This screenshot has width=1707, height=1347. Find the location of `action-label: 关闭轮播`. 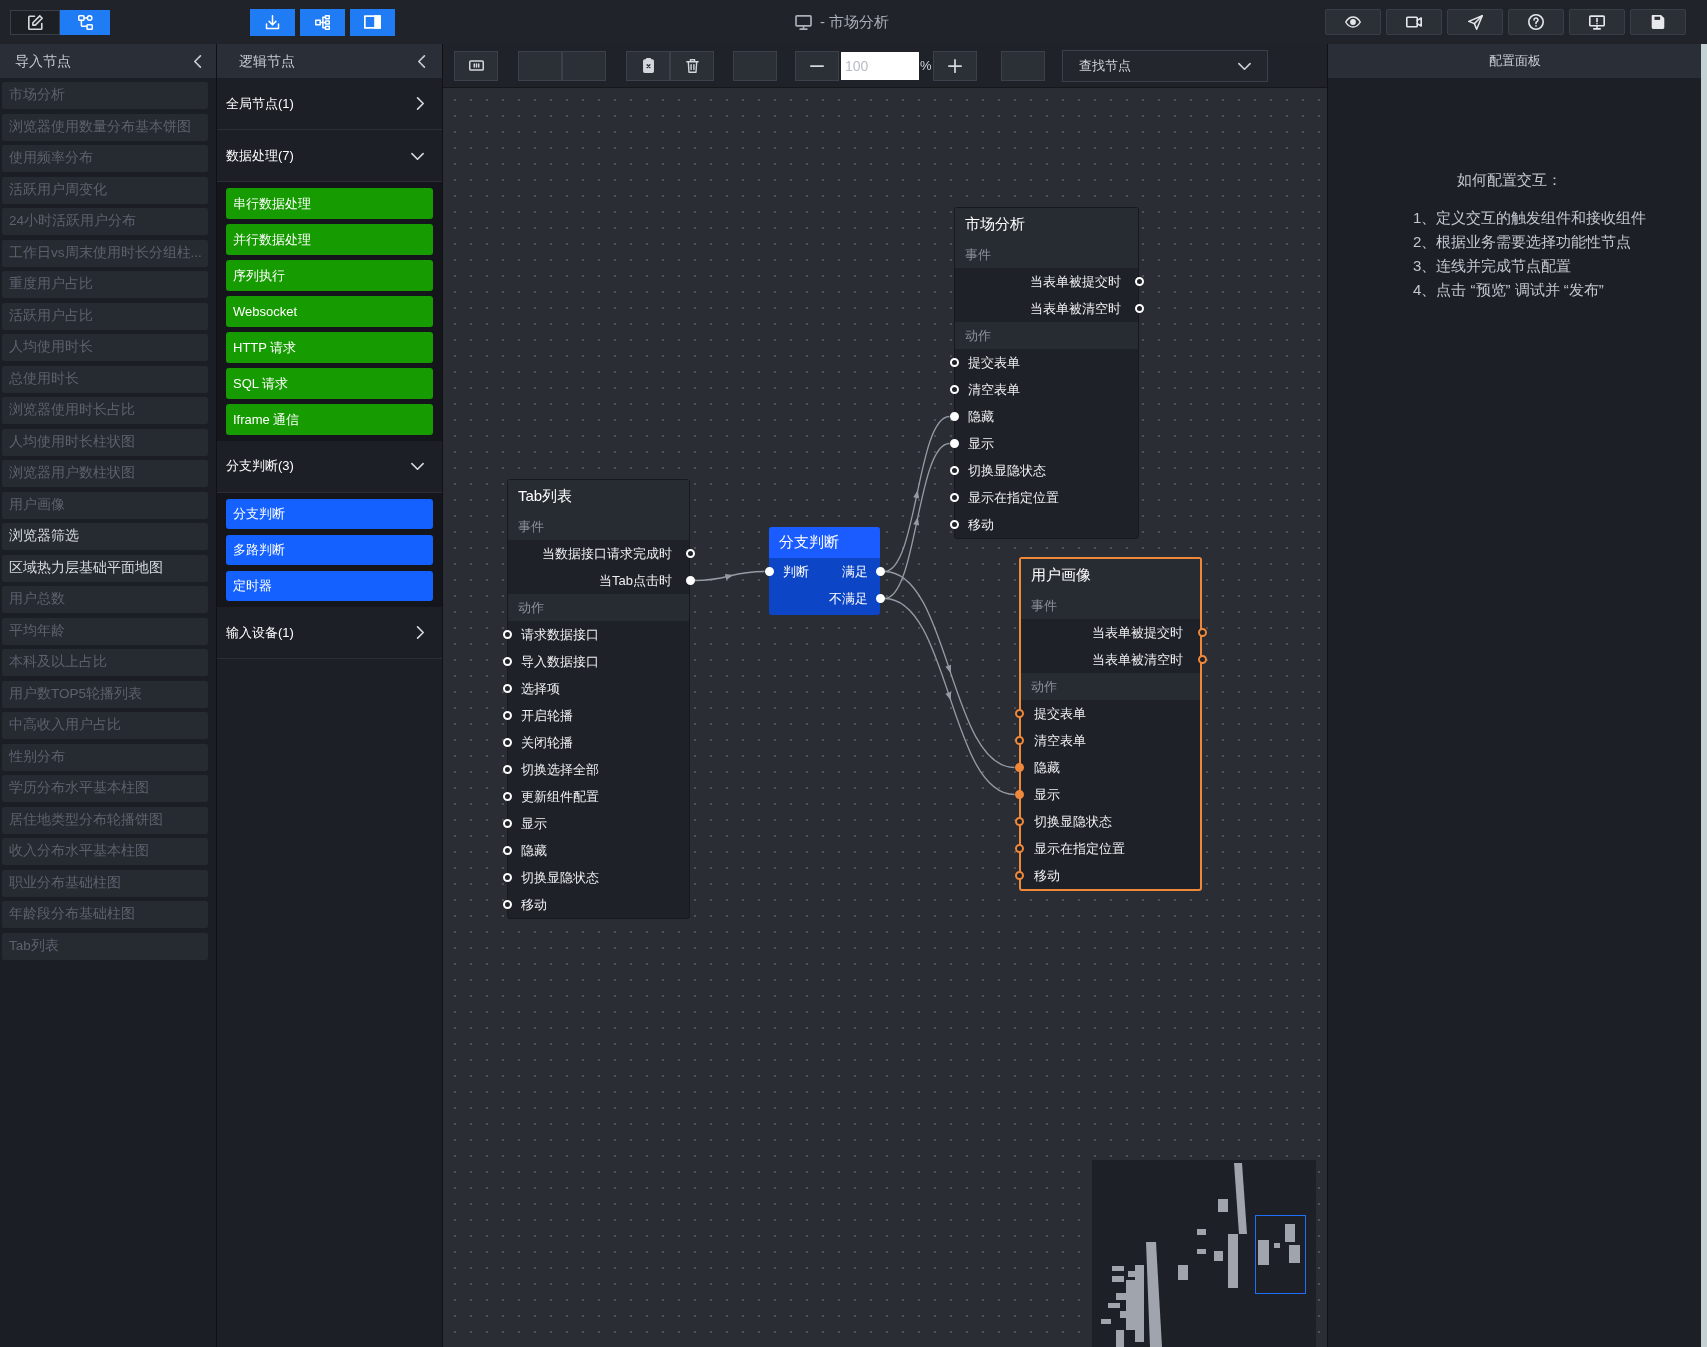

action-label: 关闭轮播 is located at coordinates (547, 742).